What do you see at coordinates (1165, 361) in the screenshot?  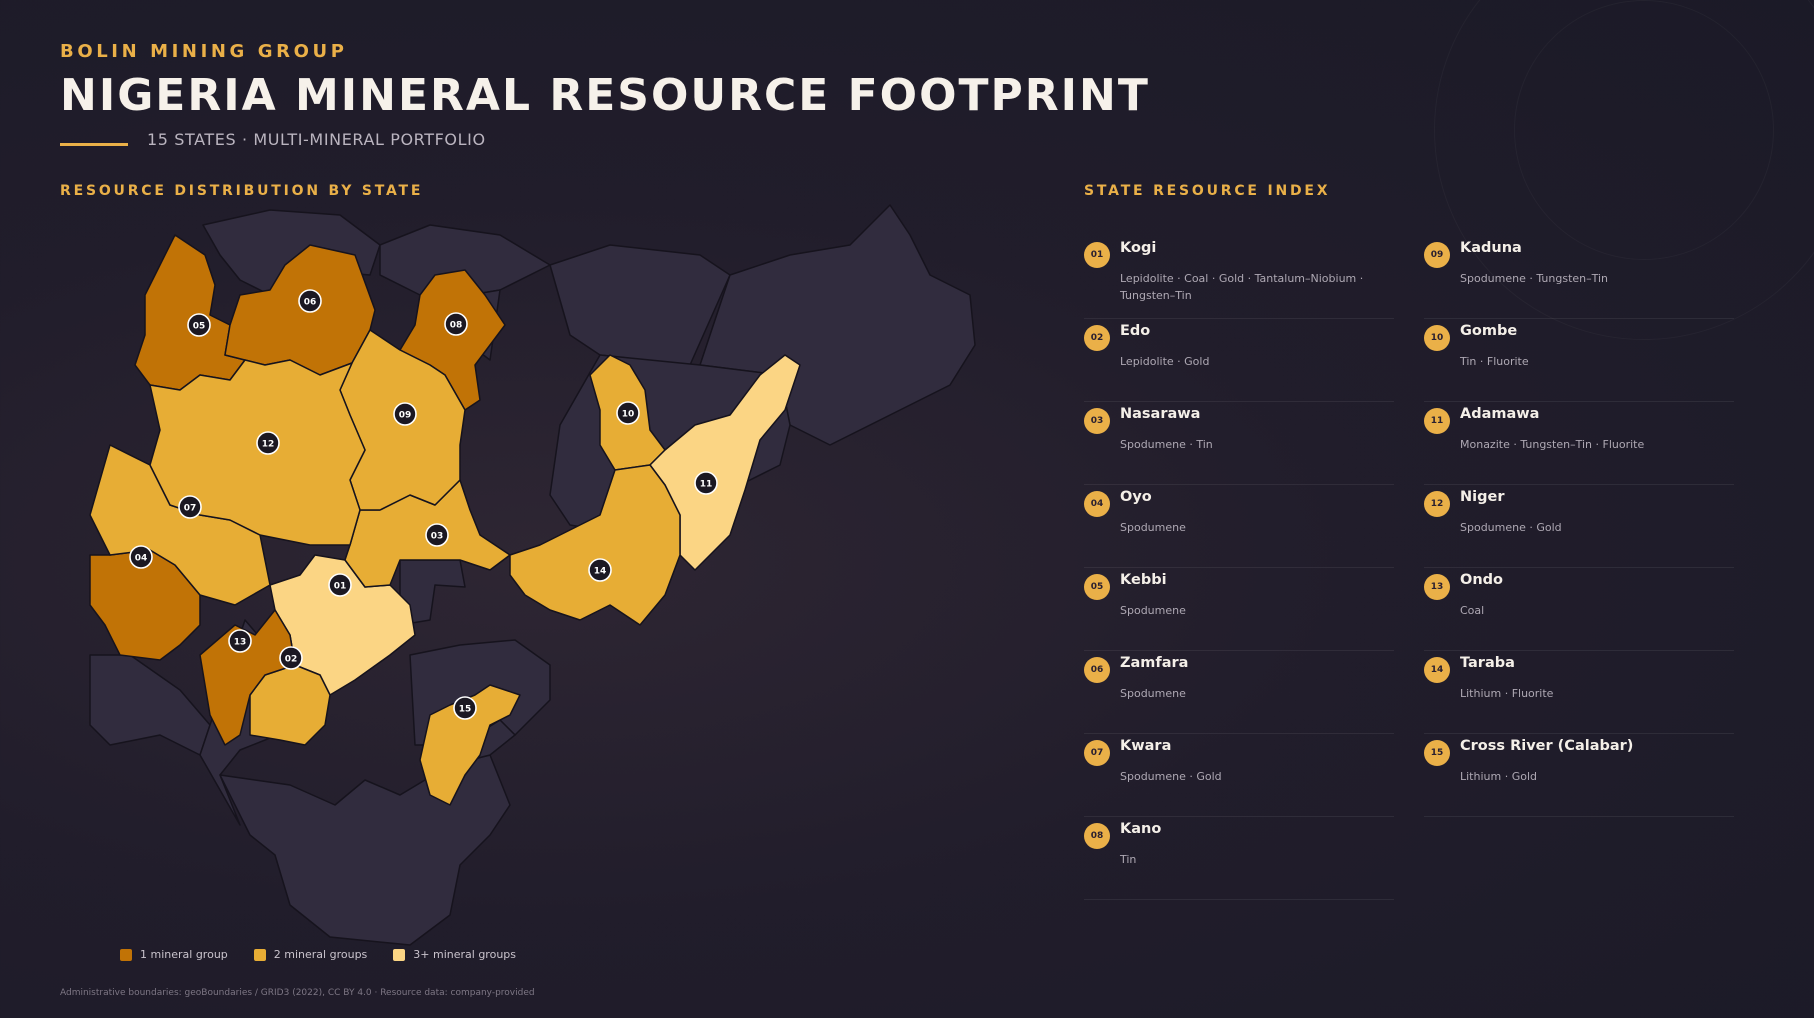 I see `state-minerals: Lepidolite · Gold` at bounding box center [1165, 361].